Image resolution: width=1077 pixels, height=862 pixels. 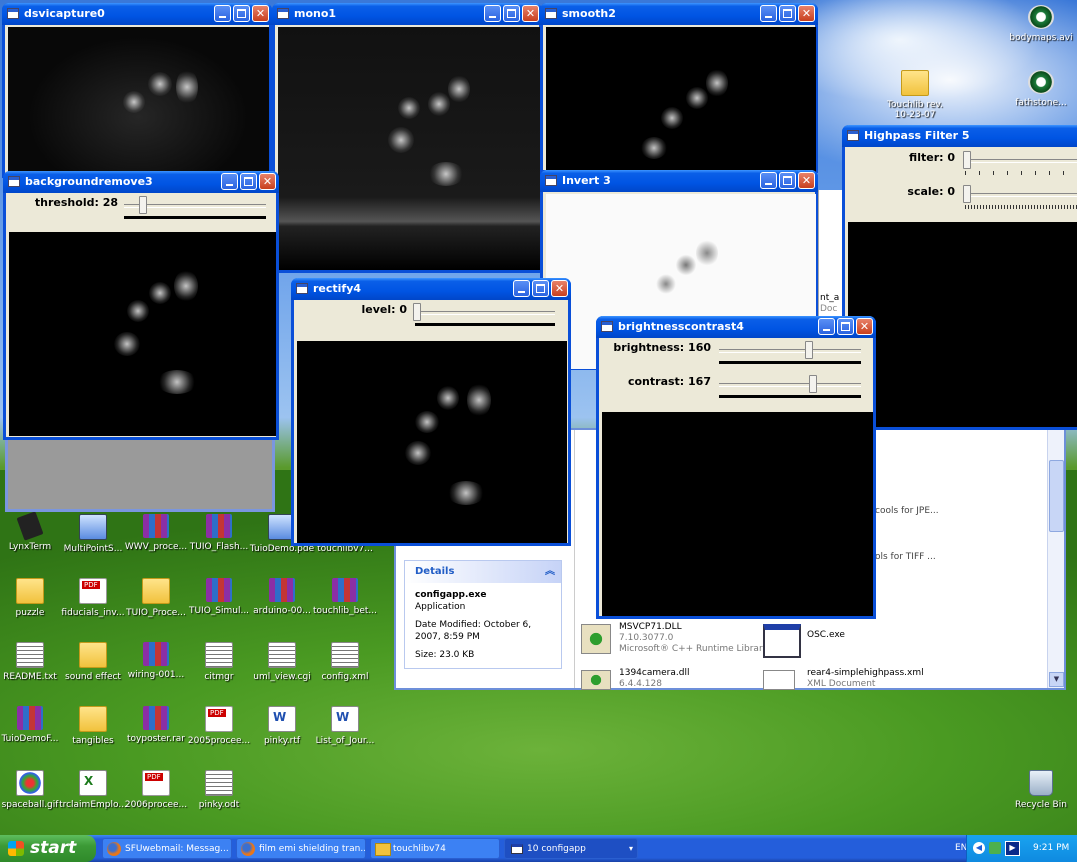 I want to click on scale-slider-track, so click(x=1021, y=195).